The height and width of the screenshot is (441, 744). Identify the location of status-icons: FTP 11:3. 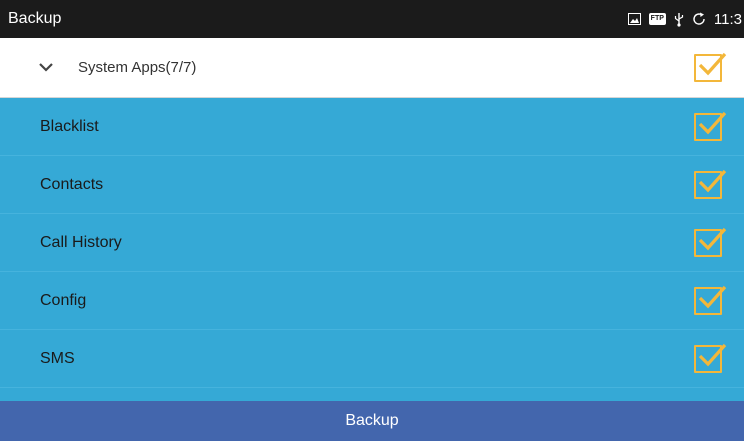
(685, 19).